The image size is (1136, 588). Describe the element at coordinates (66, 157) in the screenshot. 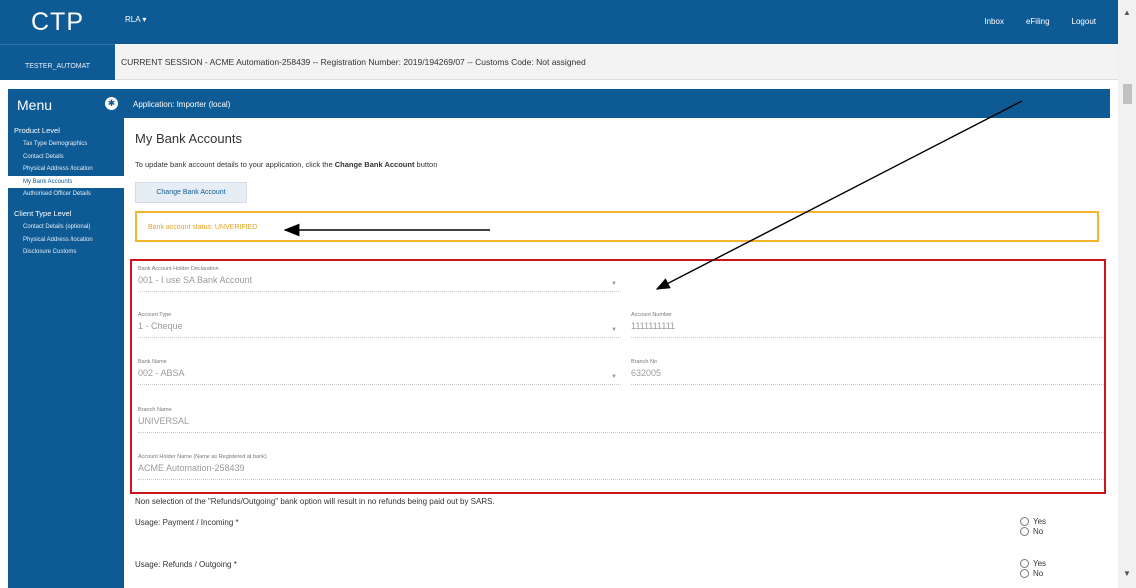

I see `sidebar-item-contact-details: Contact Details` at that location.